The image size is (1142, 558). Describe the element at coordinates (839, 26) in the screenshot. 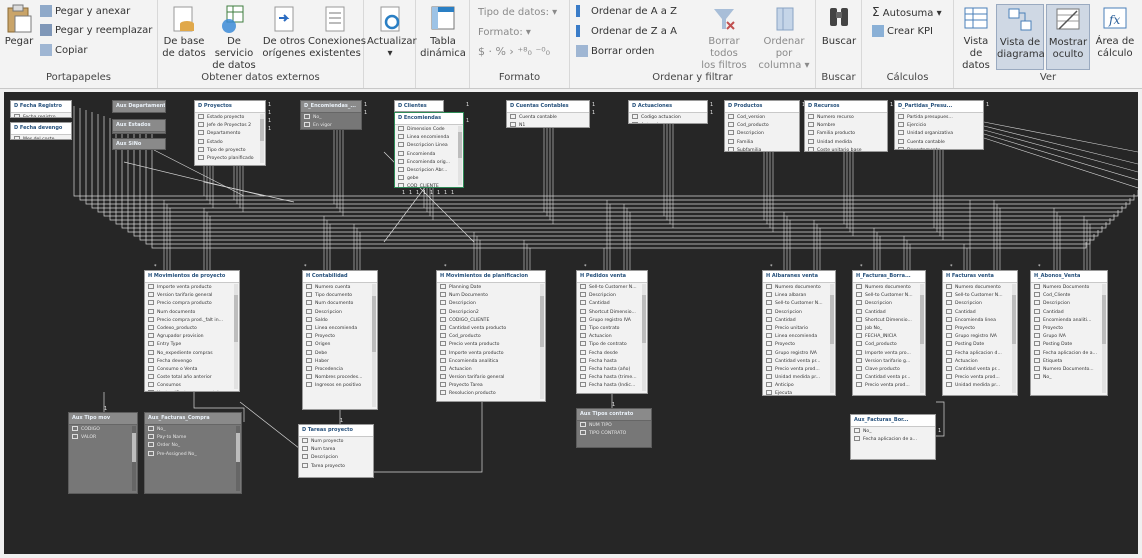

I see `find-button: Buscar` at that location.